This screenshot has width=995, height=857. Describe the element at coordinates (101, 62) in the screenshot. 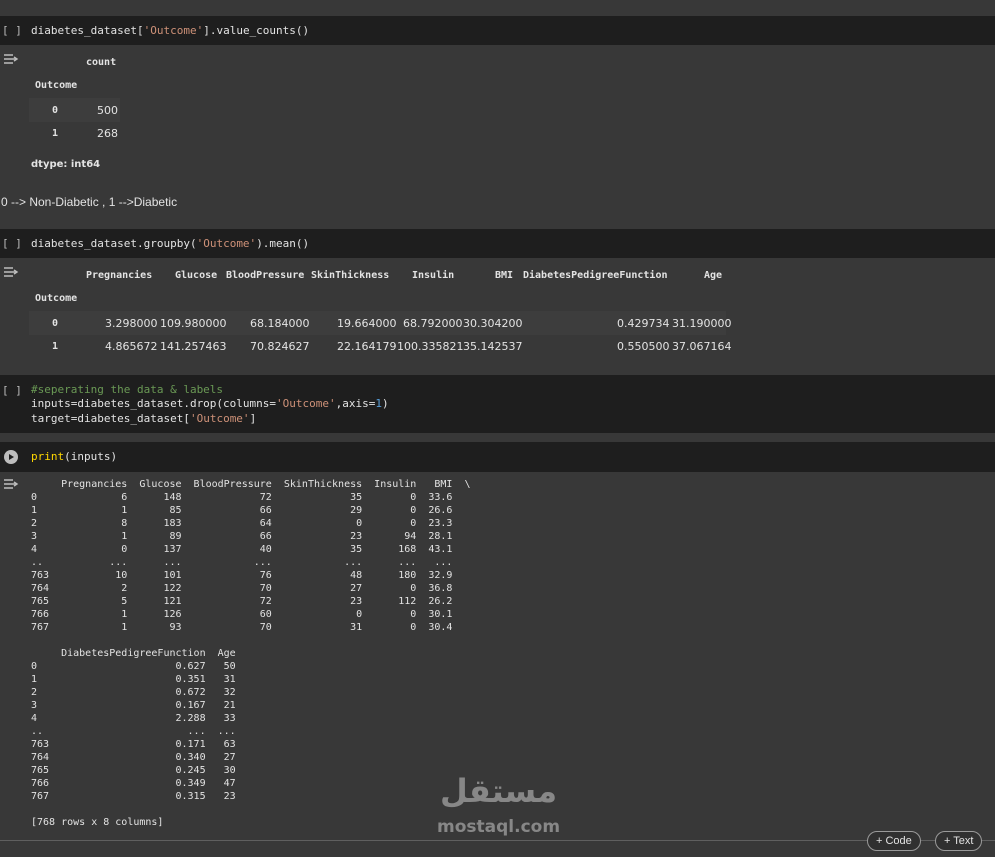

I see `value-counts-col-header: count` at that location.